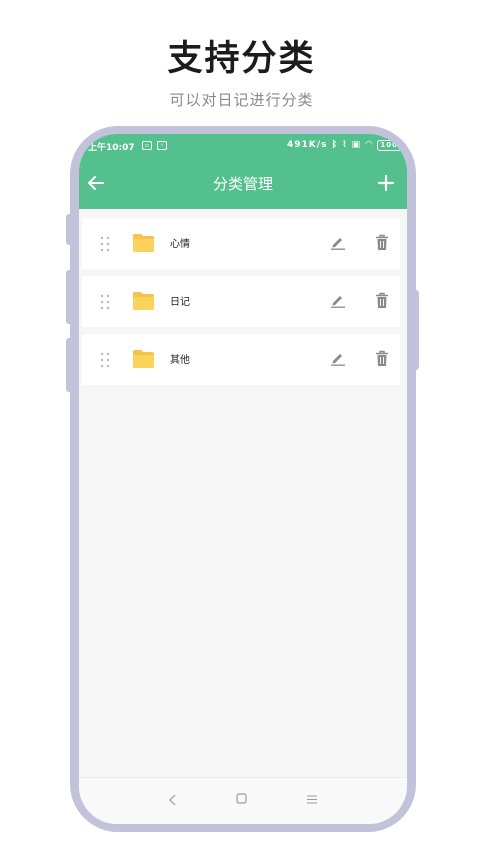 The image size is (483, 860). Describe the element at coordinates (180, 302) in the screenshot. I see `category-label: 日记` at that location.